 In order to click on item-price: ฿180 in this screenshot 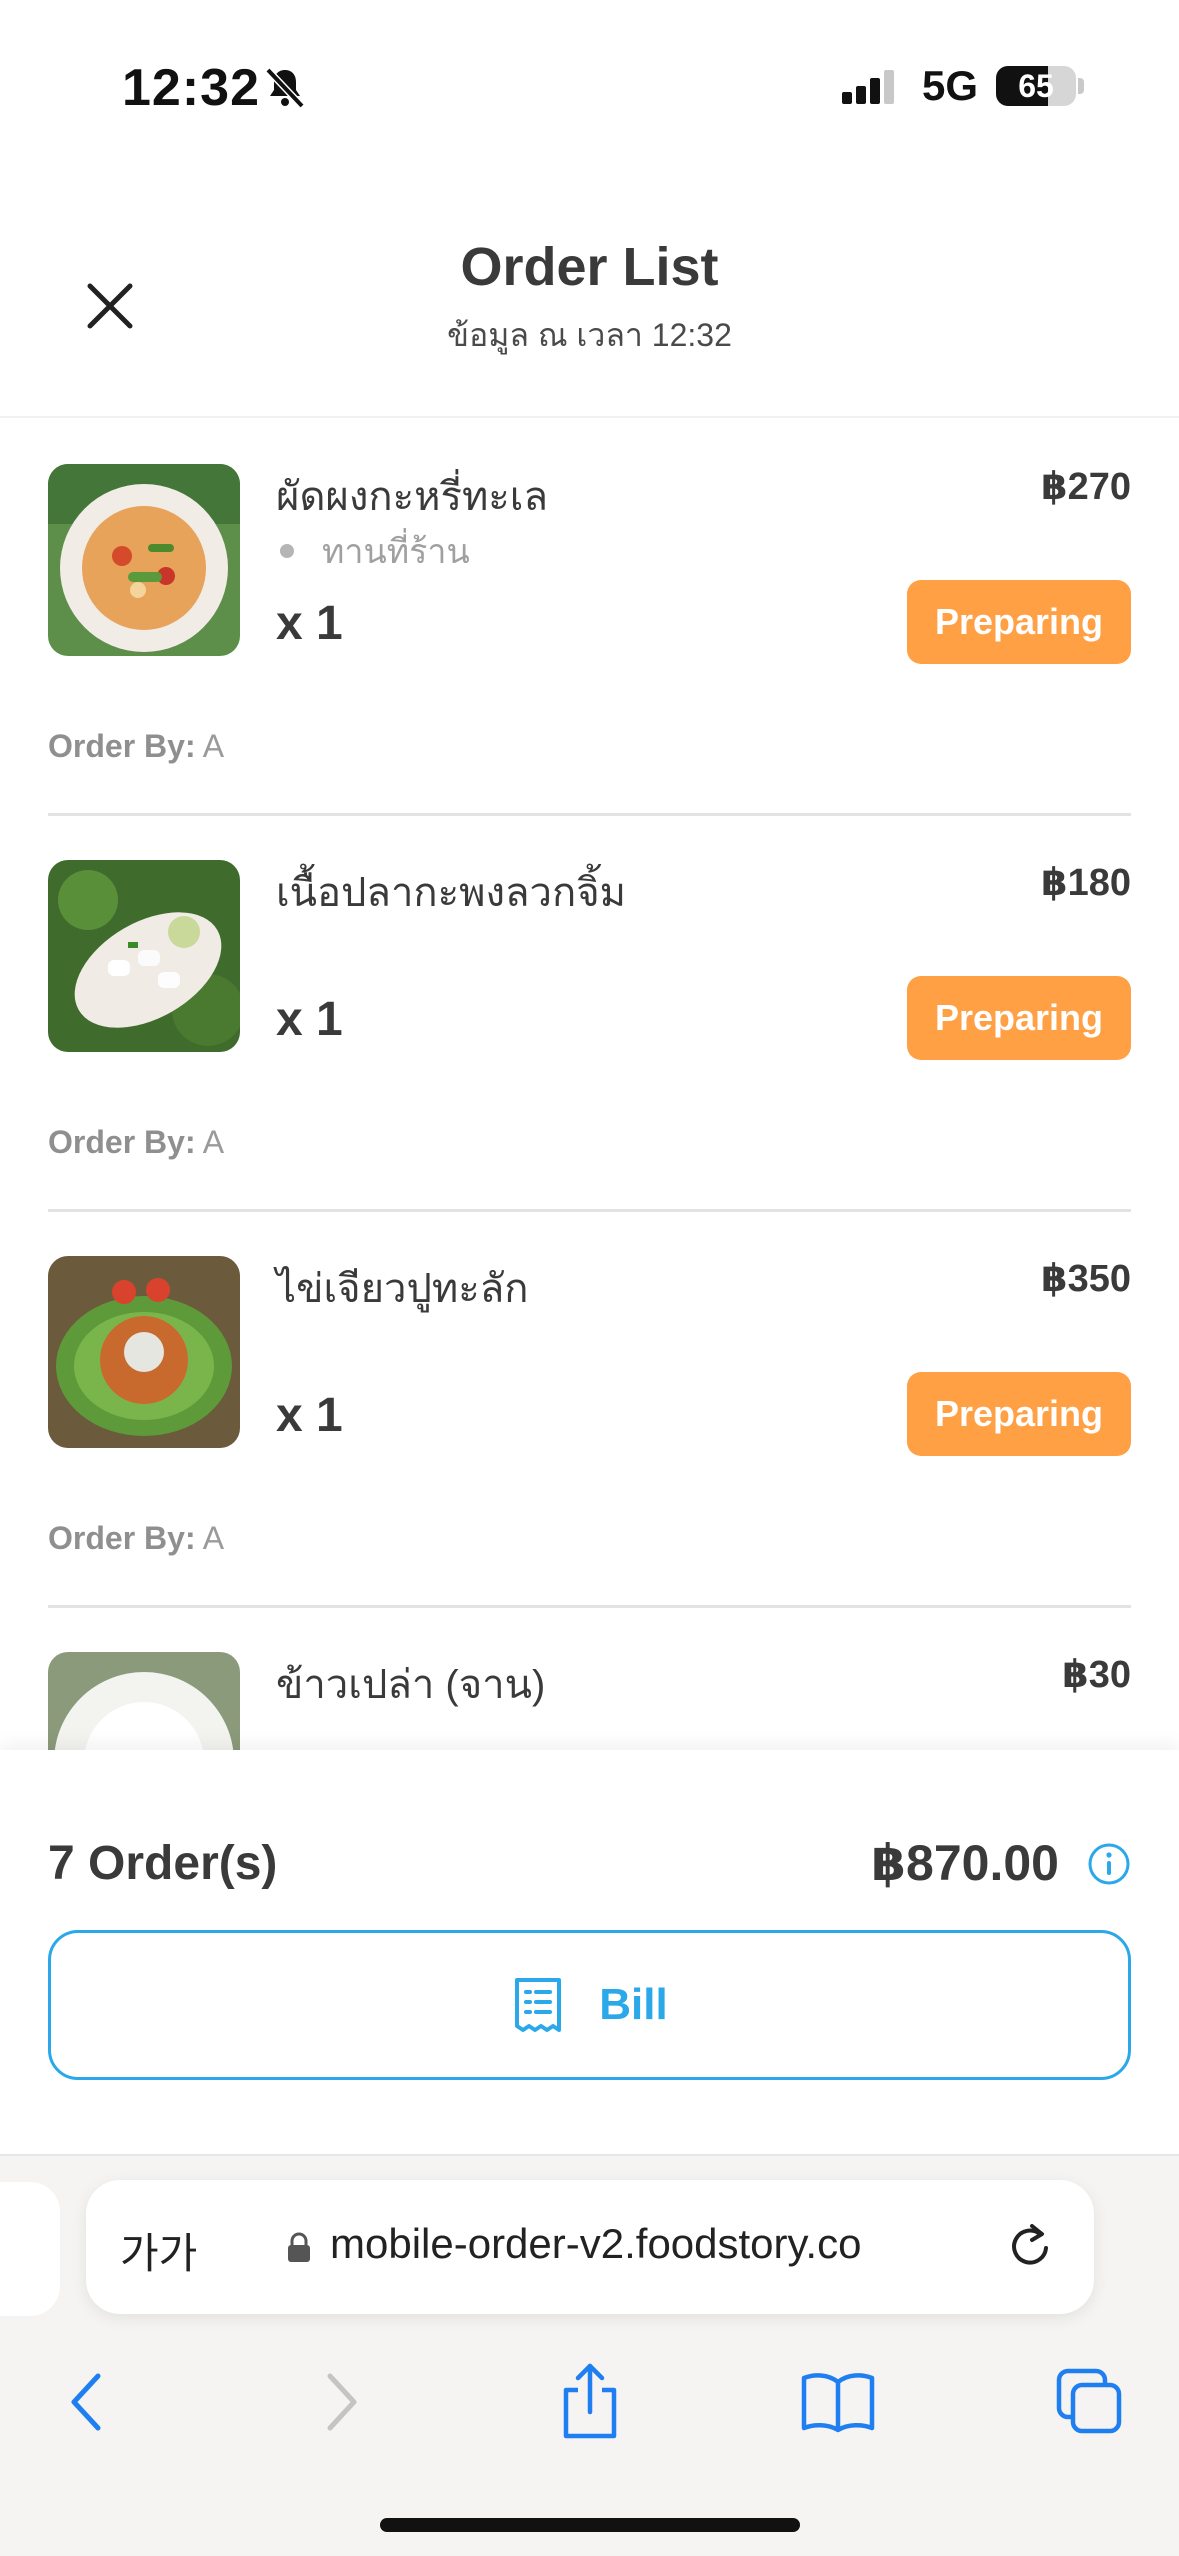, I will do `click(1086, 883)`.